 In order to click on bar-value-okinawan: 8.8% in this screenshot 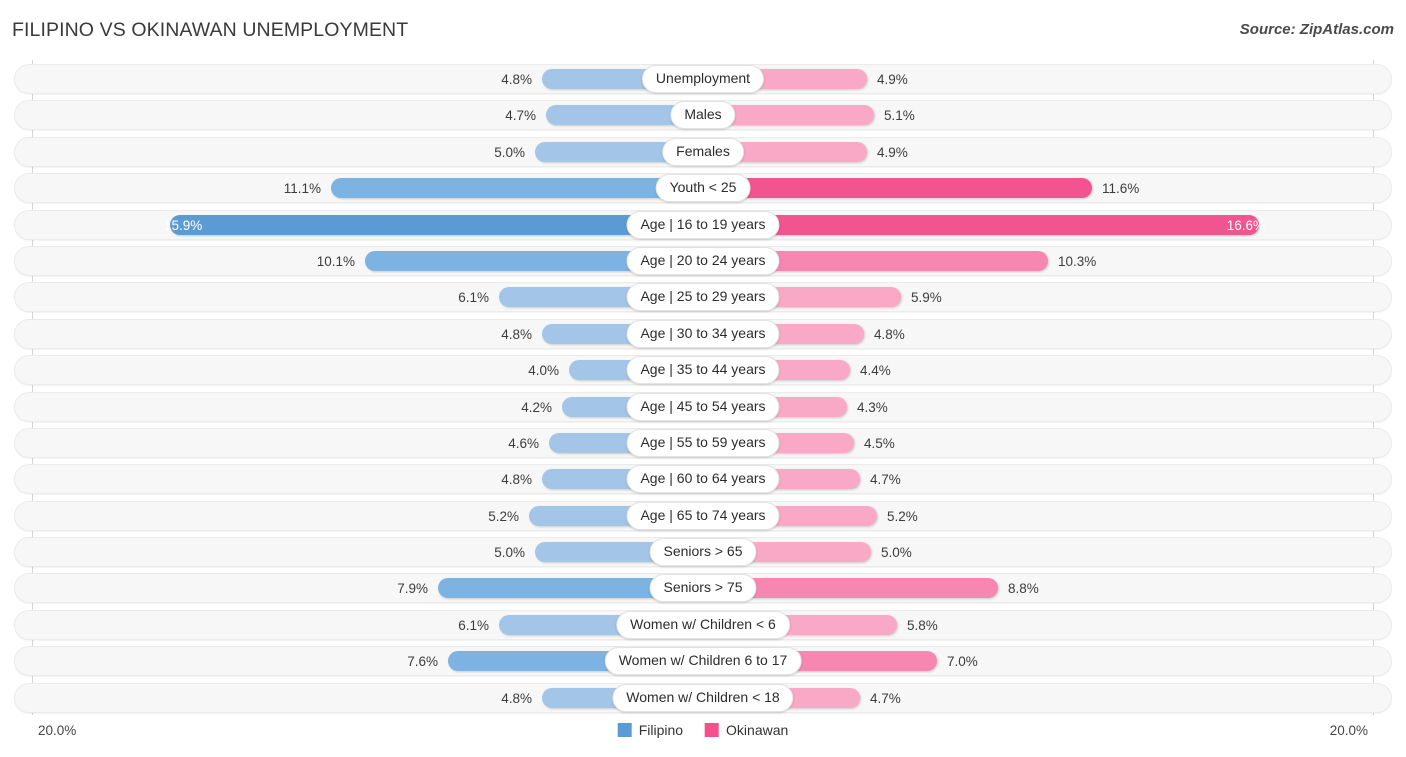, I will do `click(1023, 589)`.